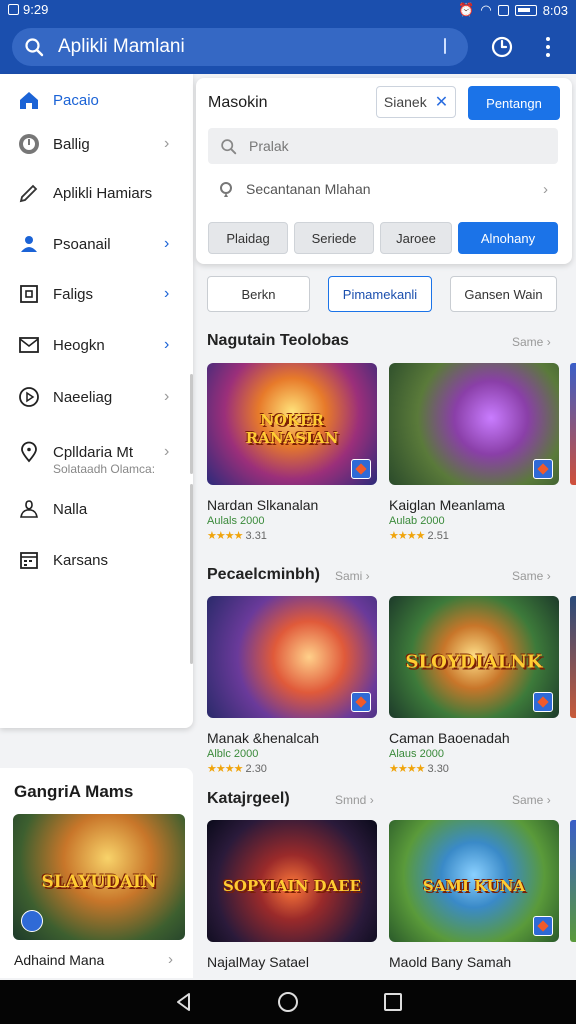  What do you see at coordinates (96, 345) in the screenshot?
I see `drawer-item-heogkn: Heogkn ›` at bounding box center [96, 345].